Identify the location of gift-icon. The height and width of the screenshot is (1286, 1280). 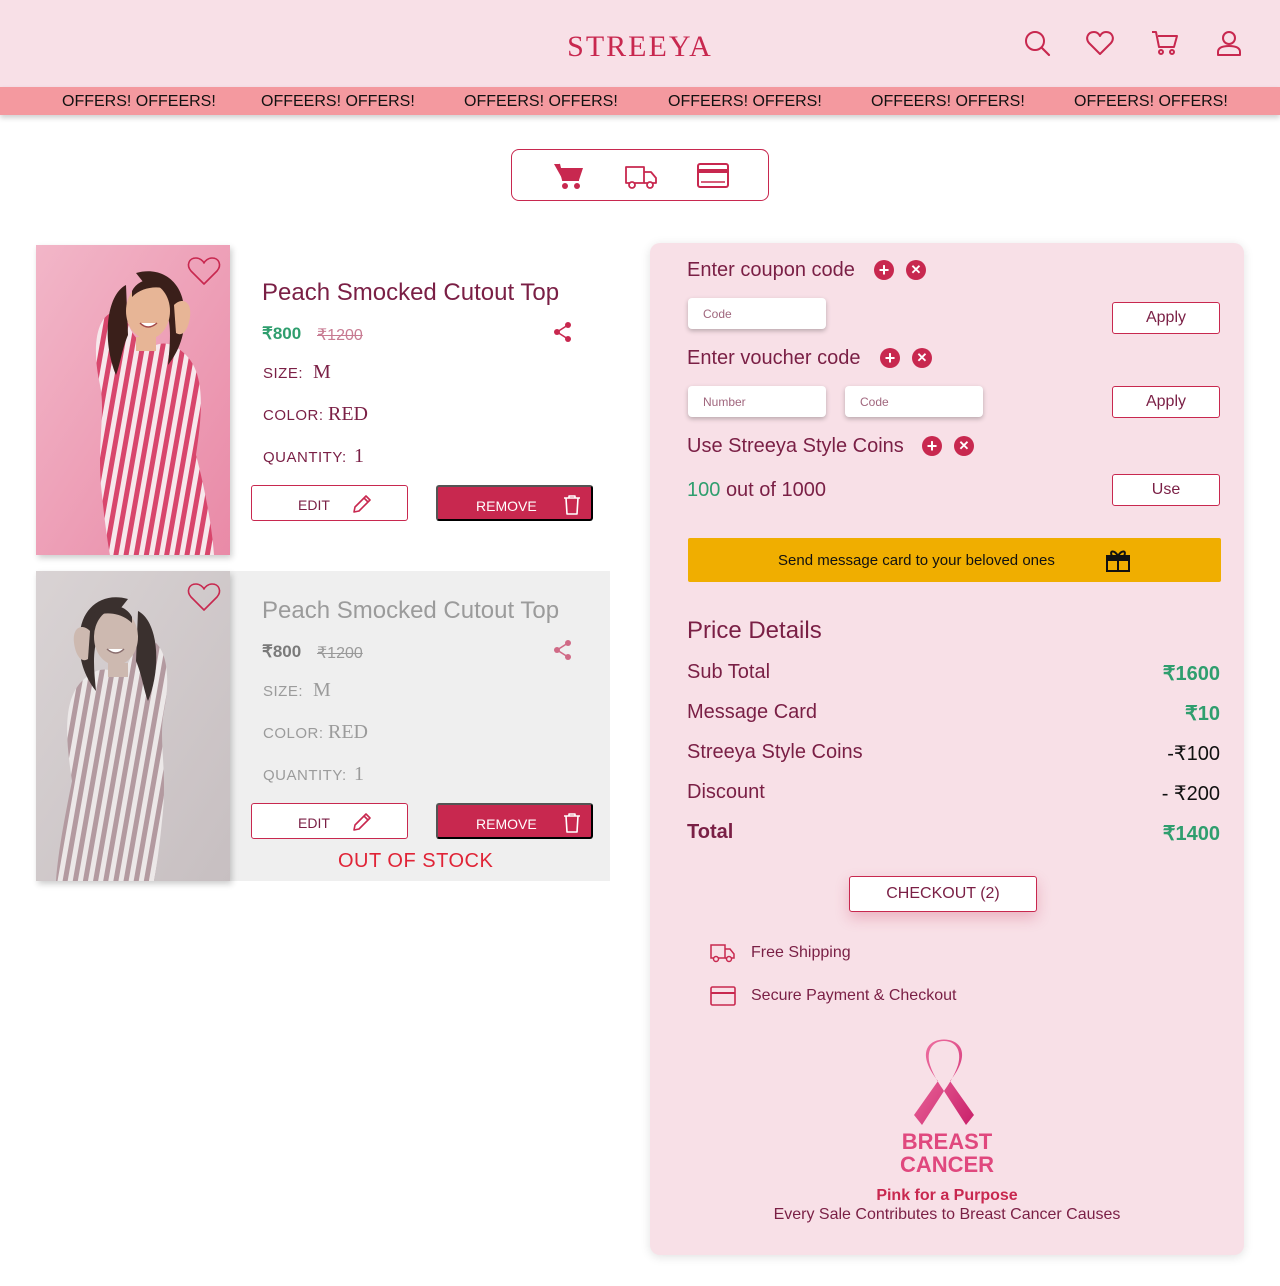
(1118, 561).